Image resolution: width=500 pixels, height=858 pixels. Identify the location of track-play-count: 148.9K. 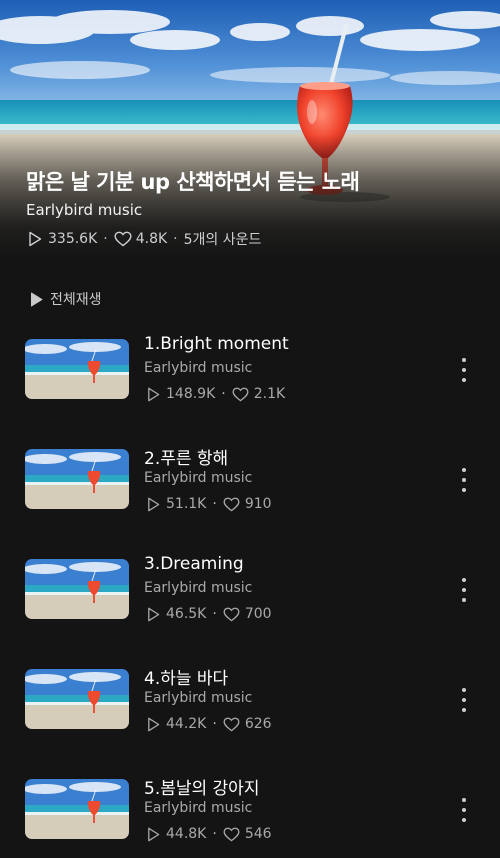
(191, 394).